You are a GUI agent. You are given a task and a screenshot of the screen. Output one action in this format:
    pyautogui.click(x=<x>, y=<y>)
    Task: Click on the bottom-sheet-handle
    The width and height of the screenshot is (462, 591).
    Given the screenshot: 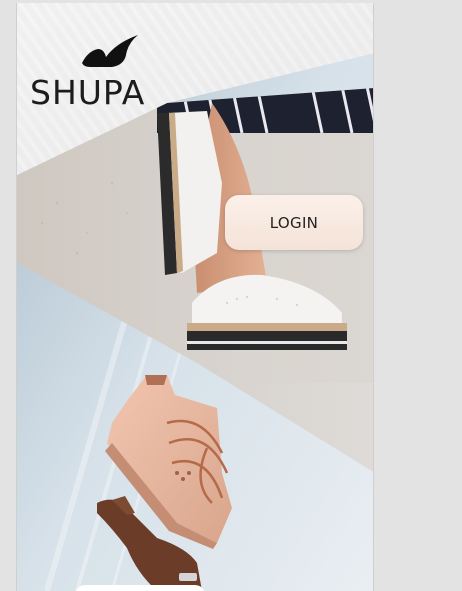 What is the action you would take?
    pyautogui.click(x=140, y=588)
    